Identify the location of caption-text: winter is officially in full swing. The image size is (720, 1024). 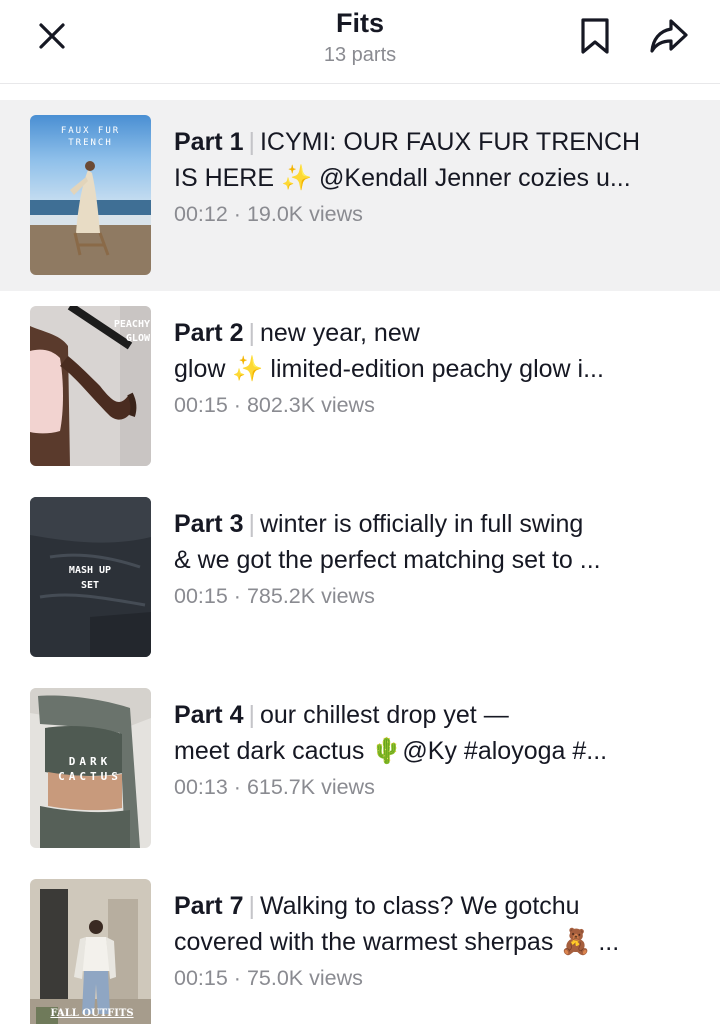
(421, 524).